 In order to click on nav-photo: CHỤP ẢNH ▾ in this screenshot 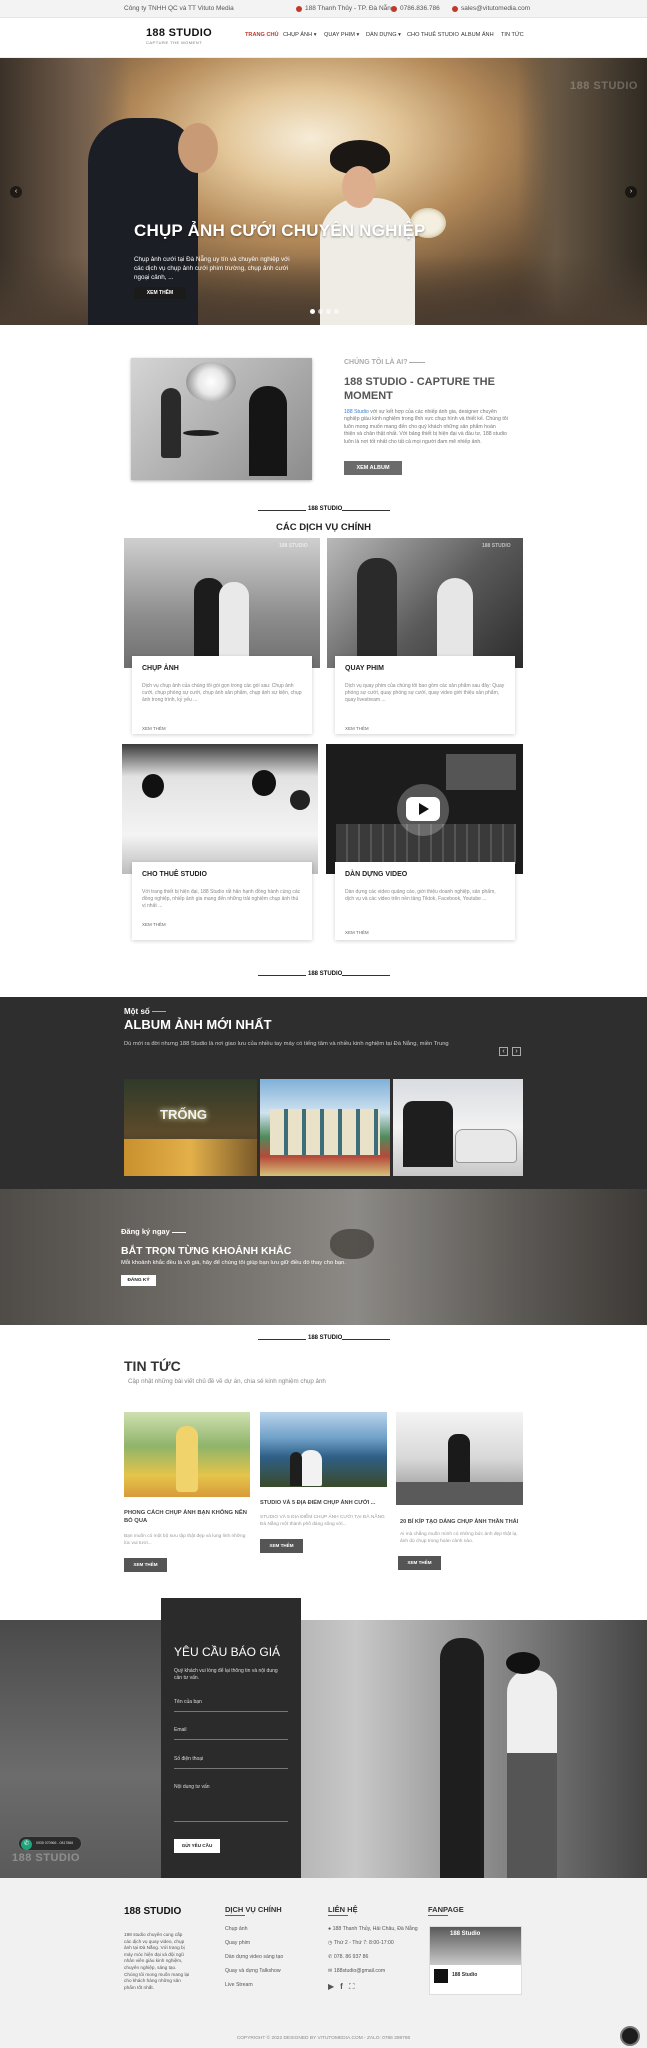, I will do `click(300, 35)`.